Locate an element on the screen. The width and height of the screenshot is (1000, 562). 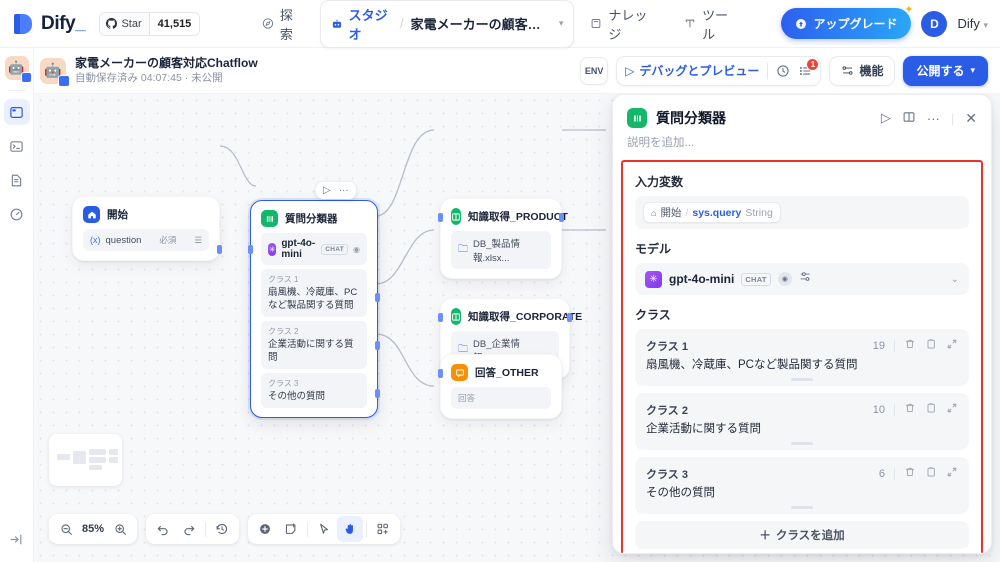
minimap-node is located at coordinates (97, 452).